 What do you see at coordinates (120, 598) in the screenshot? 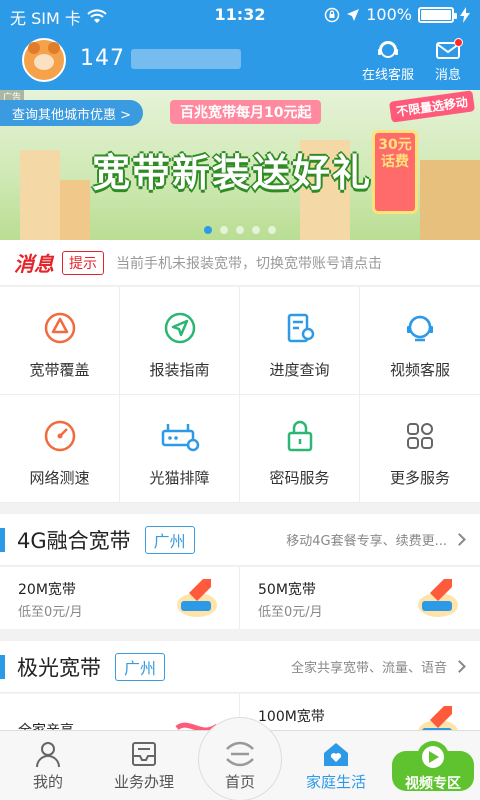
I see `product-card: 20M宽带 低至0元/月` at bounding box center [120, 598].